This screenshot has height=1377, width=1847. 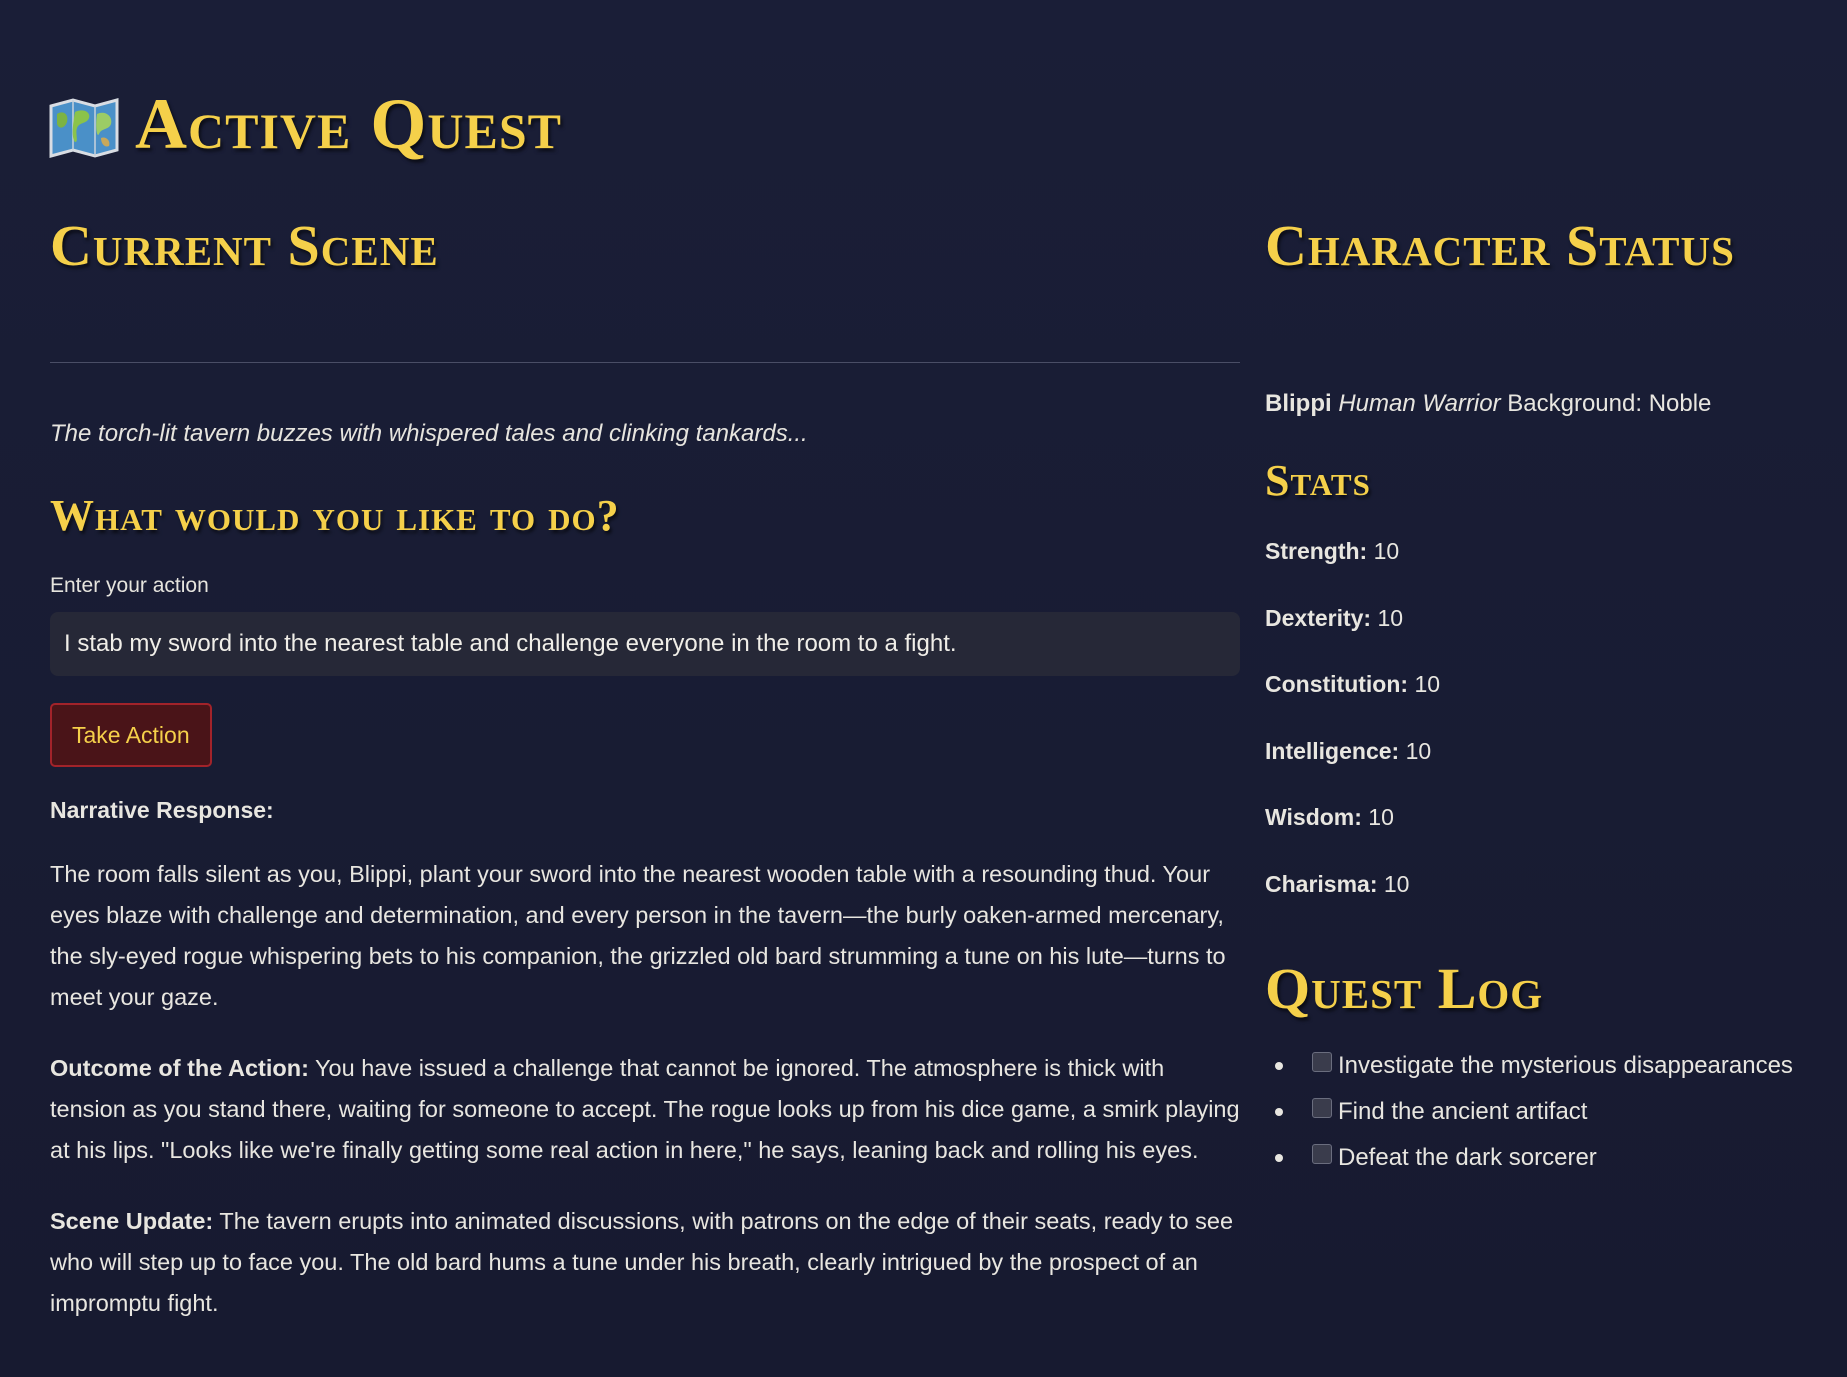 I want to click on stat-intelligence: Intelligence: 10, so click(x=1552, y=751).